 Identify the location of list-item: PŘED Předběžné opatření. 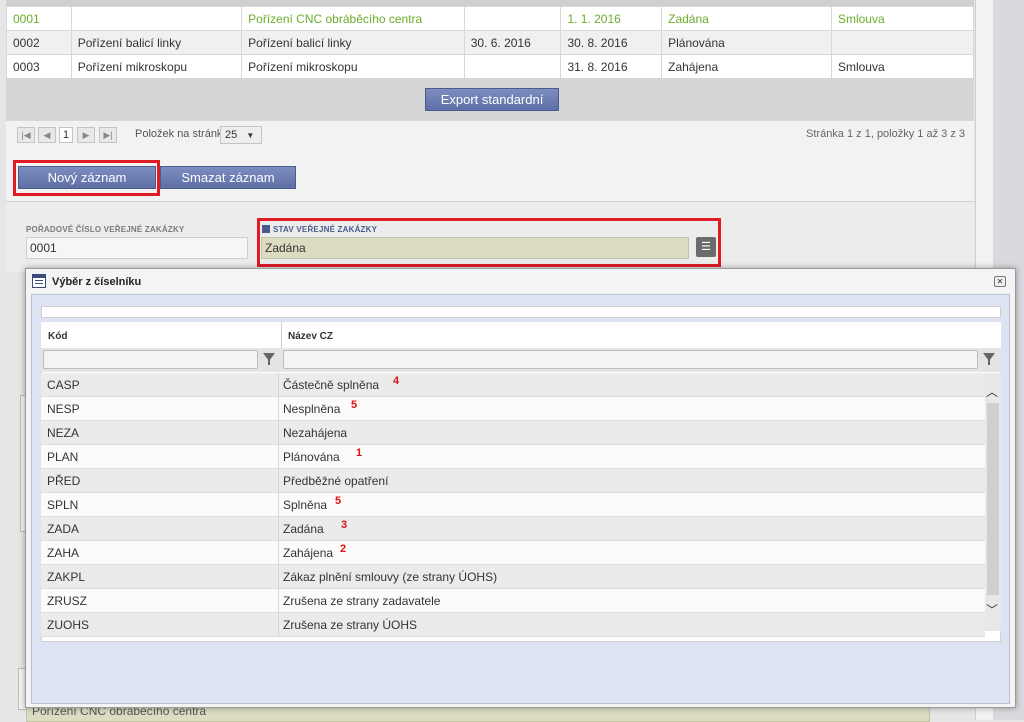
(513, 481).